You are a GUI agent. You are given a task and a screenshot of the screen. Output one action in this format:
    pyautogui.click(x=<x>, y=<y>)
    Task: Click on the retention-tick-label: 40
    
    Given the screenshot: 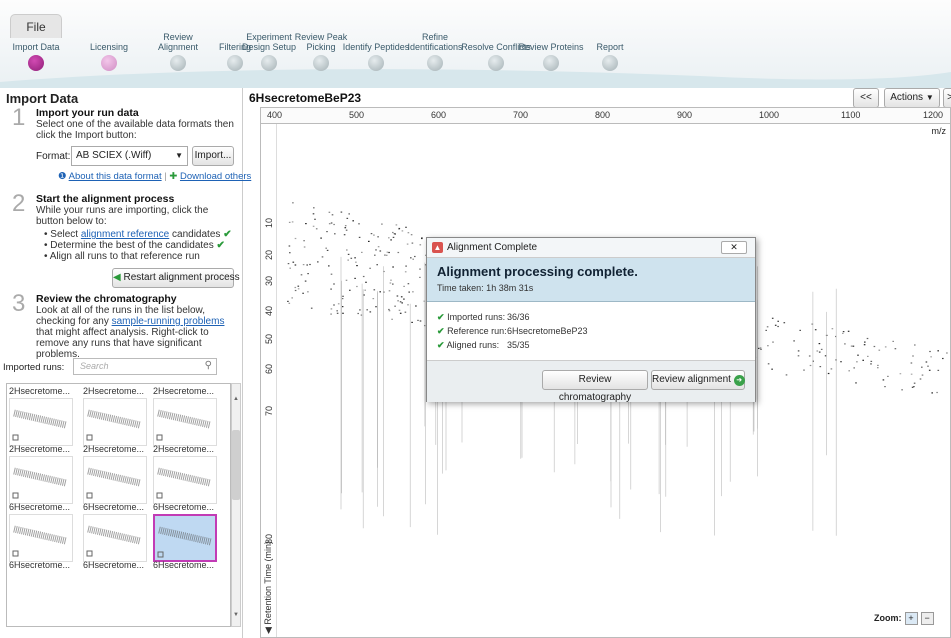 What is the action you would take?
    pyautogui.click(x=269, y=310)
    